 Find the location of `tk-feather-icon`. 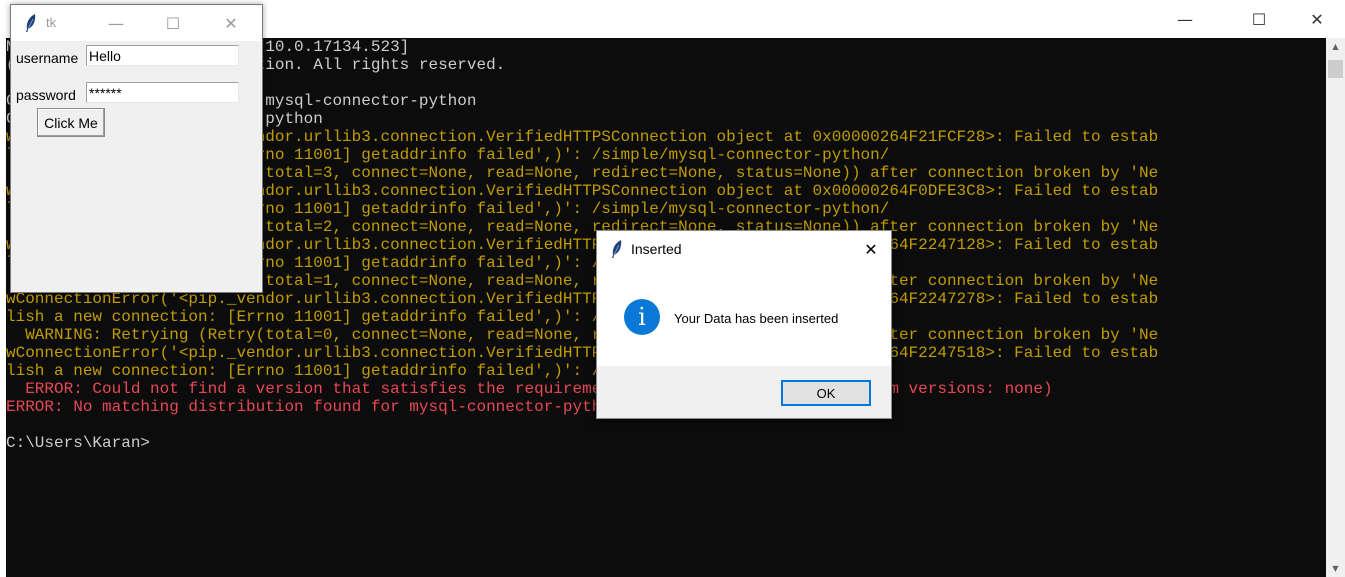

tk-feather-icon is located at coordinates (31, 23).